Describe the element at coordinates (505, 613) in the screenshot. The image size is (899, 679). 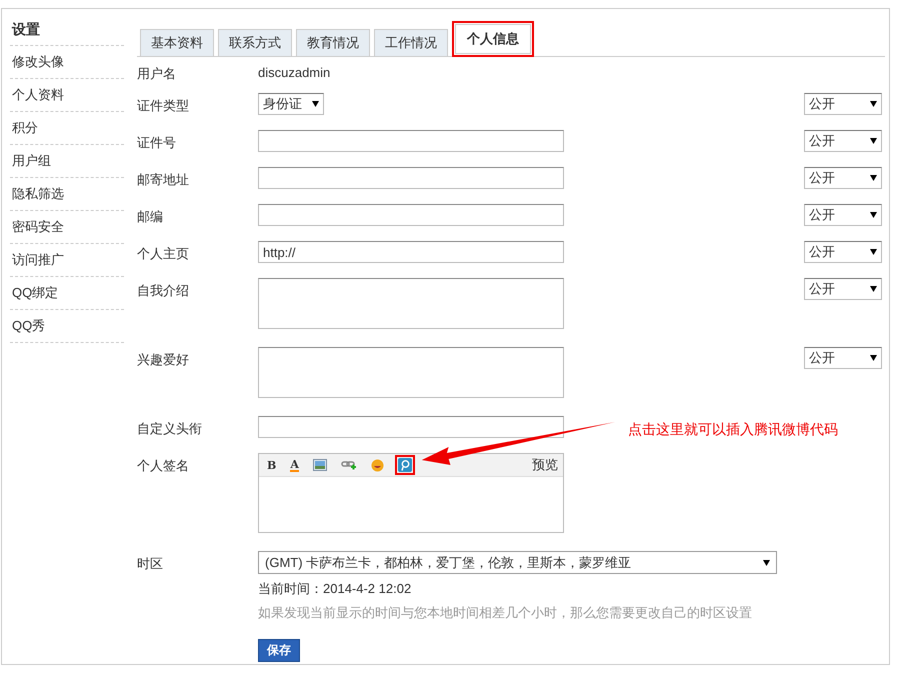
I see `timezone-hint: 如果发现当前显示的时间与您本地时间相差几个小时，那么您需要更改自己的时区设置` at that location.